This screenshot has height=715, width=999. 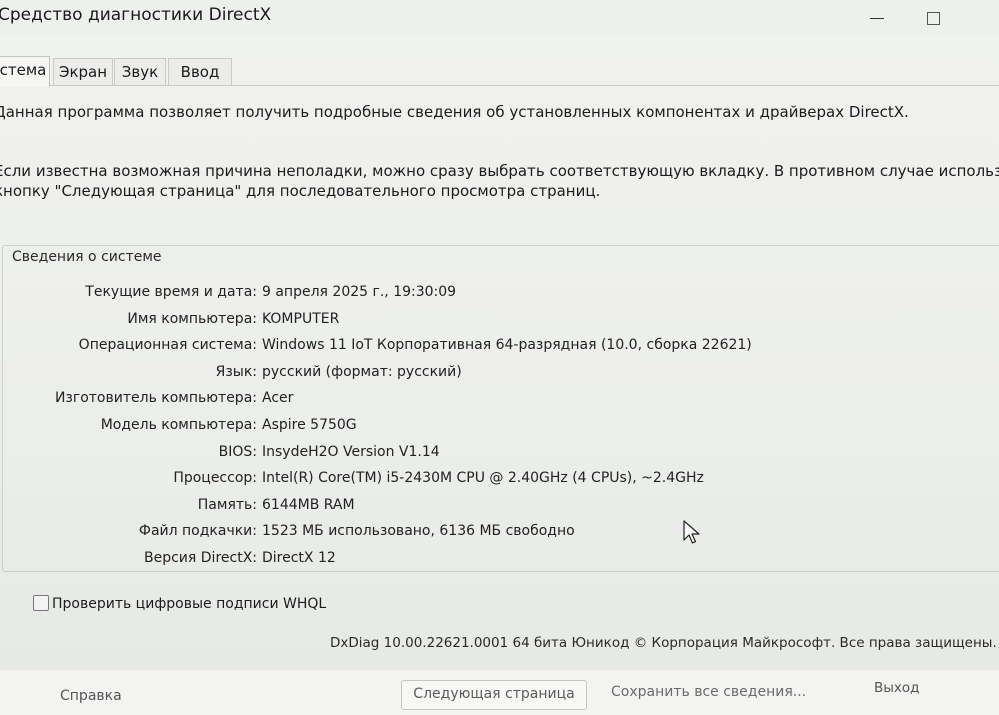 What do you see at coordinates (197, 531) in the screenshot?
I see `info-label: Файл подкачки:` at bounding box center [197, 531].